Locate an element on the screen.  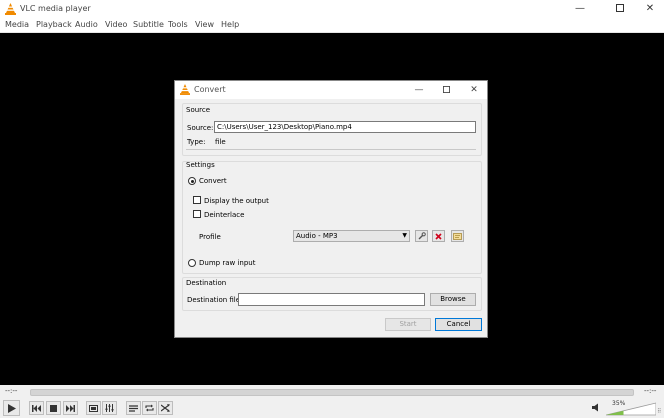
equalizer-icon is located at coordinates (109, 408).